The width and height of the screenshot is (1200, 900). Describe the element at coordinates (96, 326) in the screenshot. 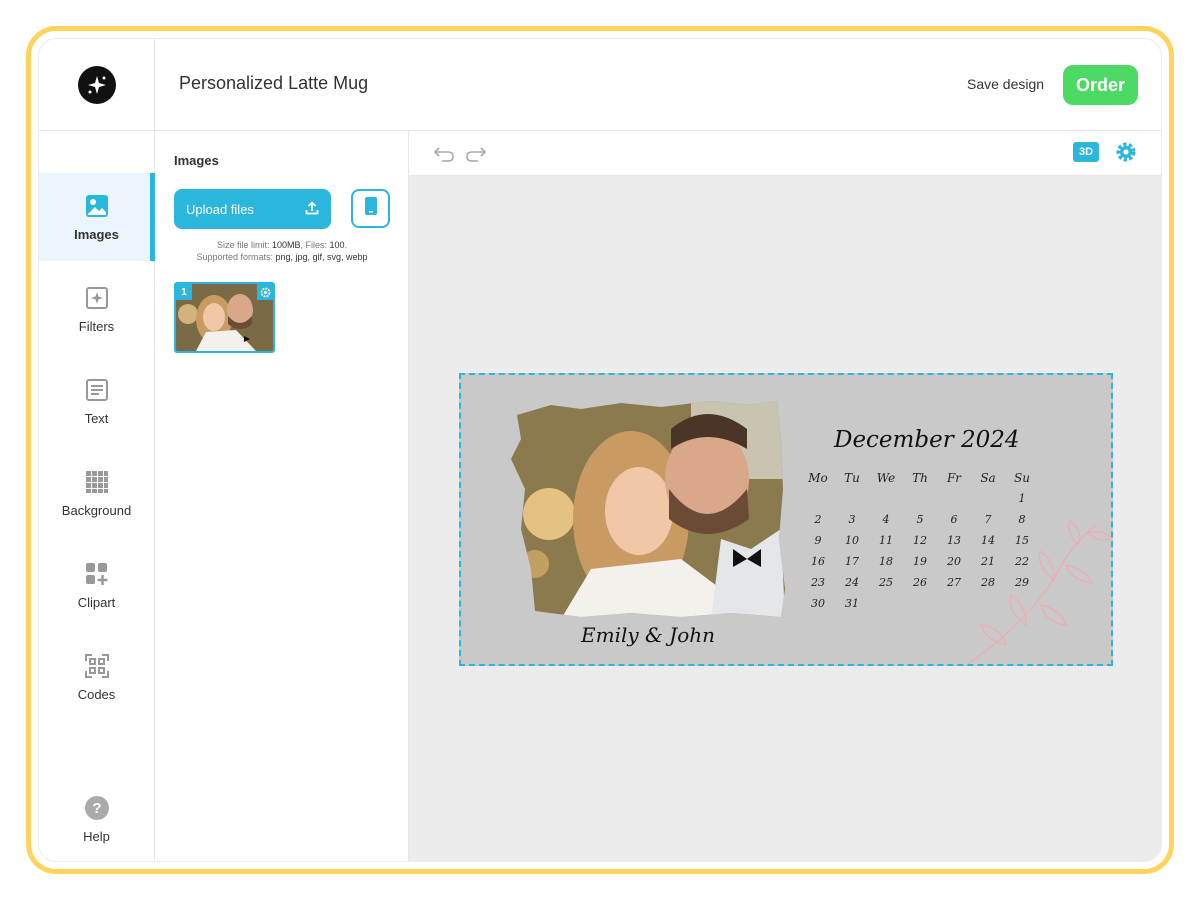

I see `sidebar-item-label: Filters` at that location.